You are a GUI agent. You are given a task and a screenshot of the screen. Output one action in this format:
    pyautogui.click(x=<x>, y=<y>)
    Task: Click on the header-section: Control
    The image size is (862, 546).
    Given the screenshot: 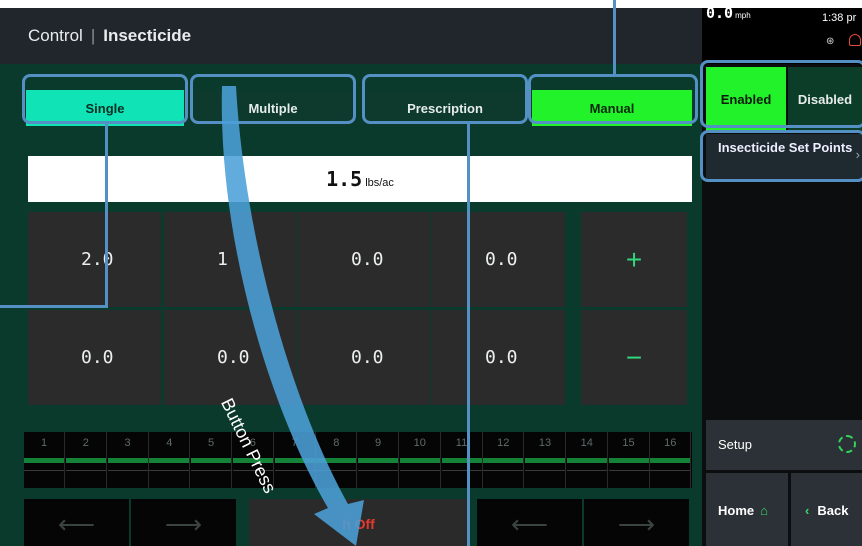 What is the action you would take?
    pyautogui.click(x=55, y=35)
    